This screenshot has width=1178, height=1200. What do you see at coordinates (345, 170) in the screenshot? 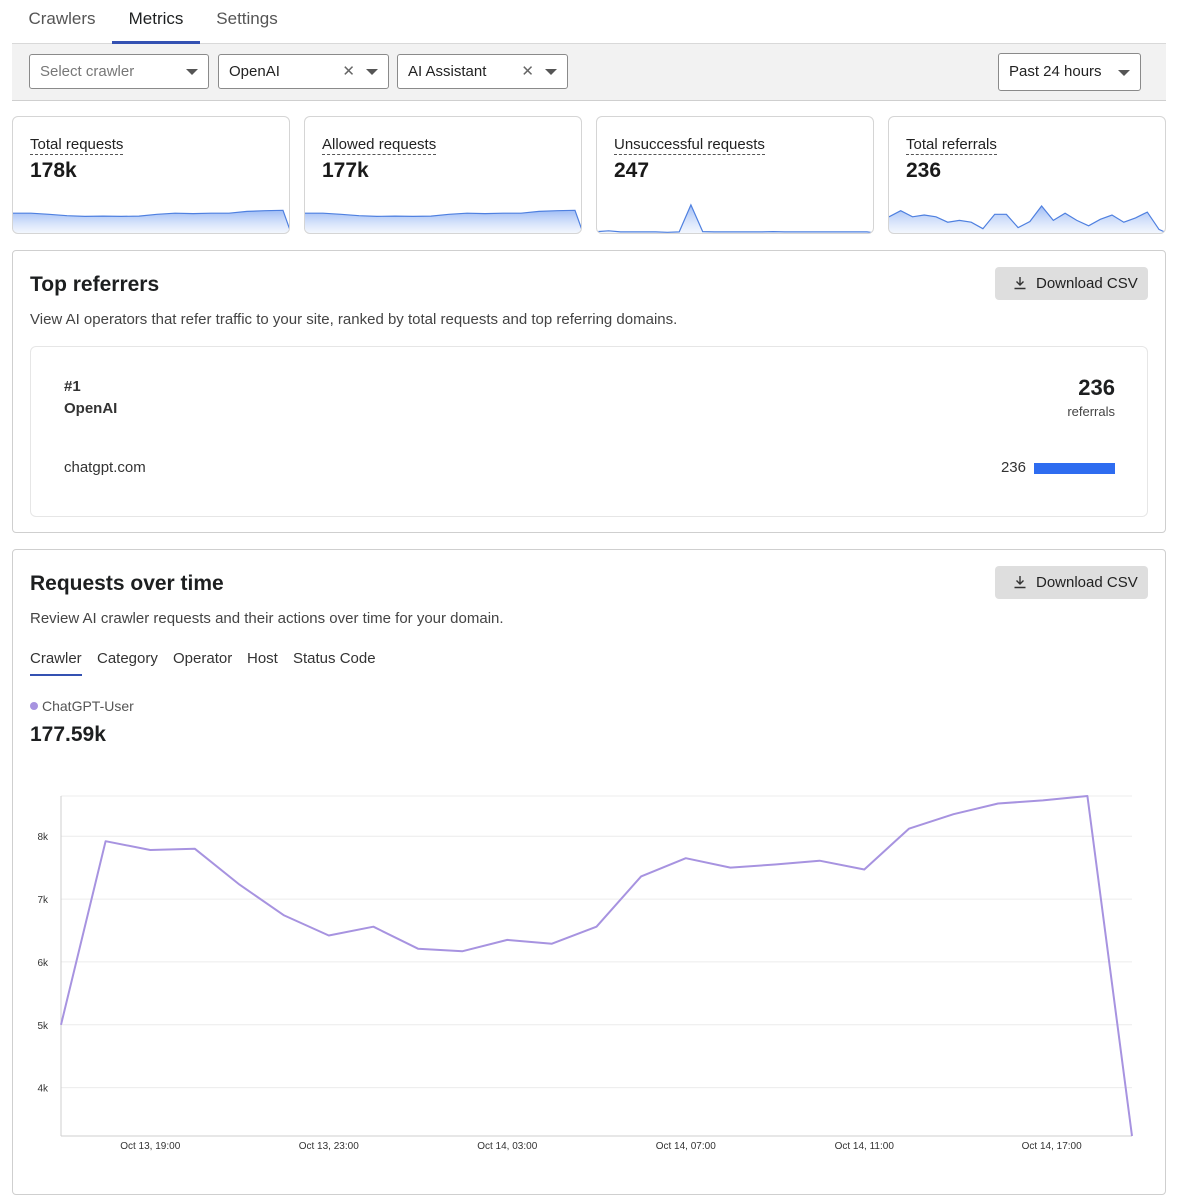
I see `stat-value: 177k` at bounding box center [345, 170].